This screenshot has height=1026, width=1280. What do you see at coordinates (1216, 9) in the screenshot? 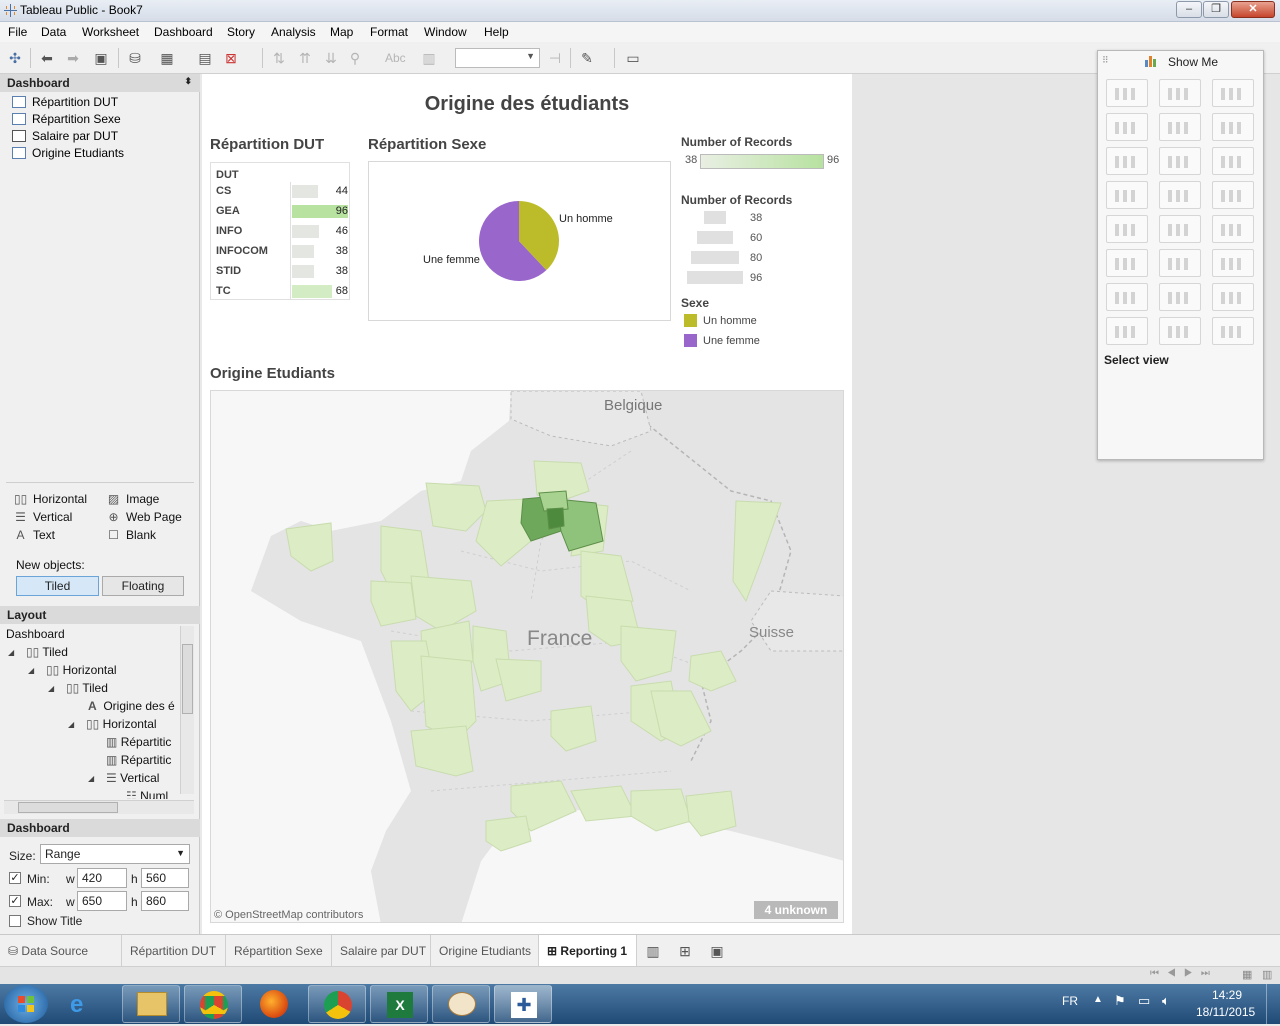
I see `maximize-button: ❐` at bounding box center [1216, 9].